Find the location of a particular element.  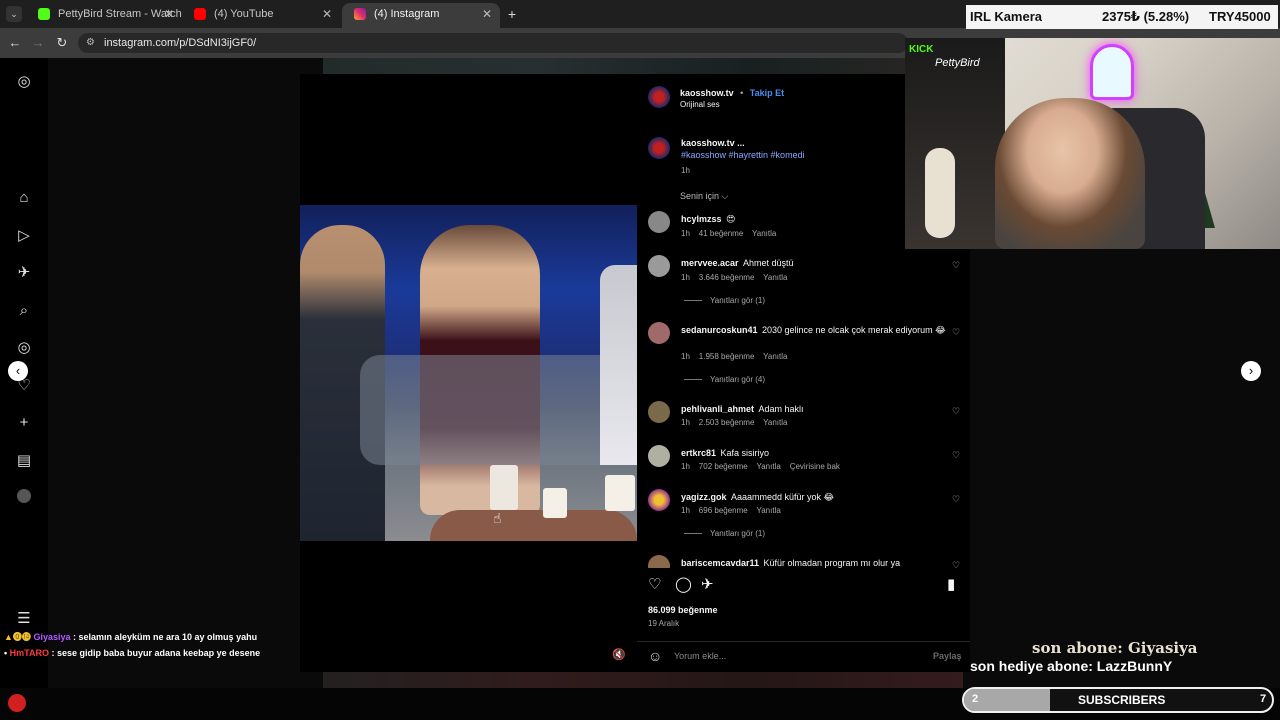

instagram-logo-icon: ◎ is located at coordinates (24, 82).